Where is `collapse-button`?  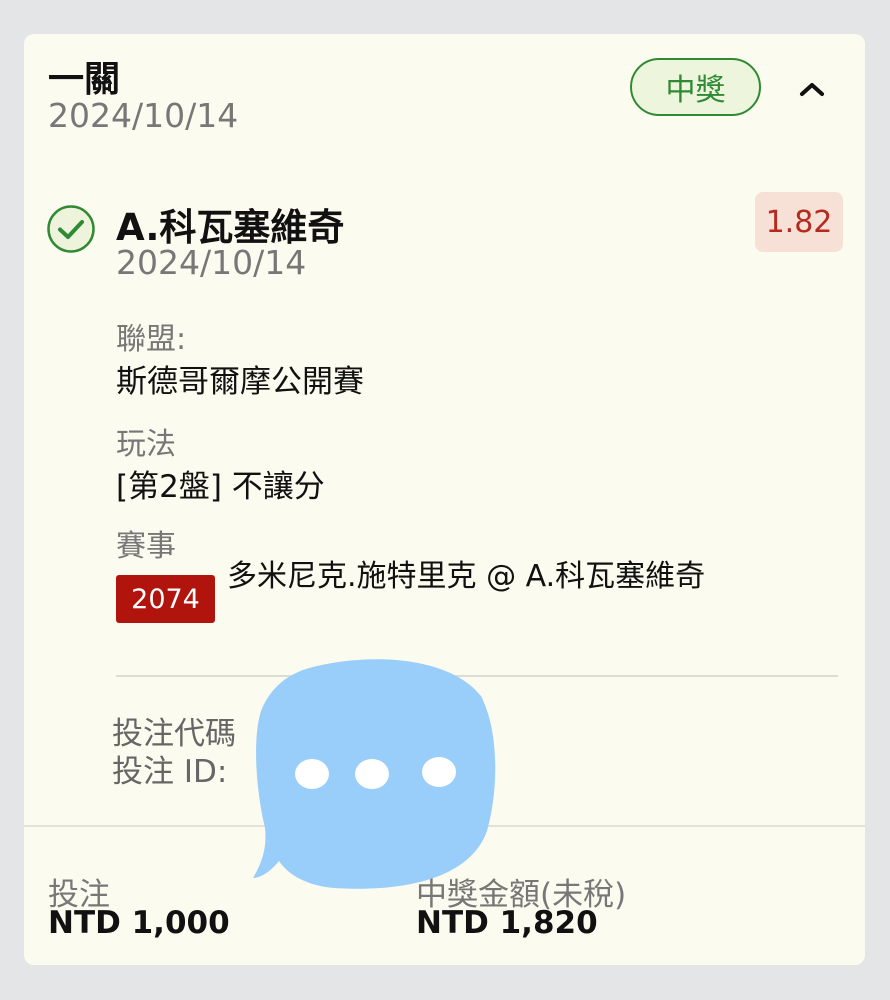
collapse-button is located at coordinates (812, 89).